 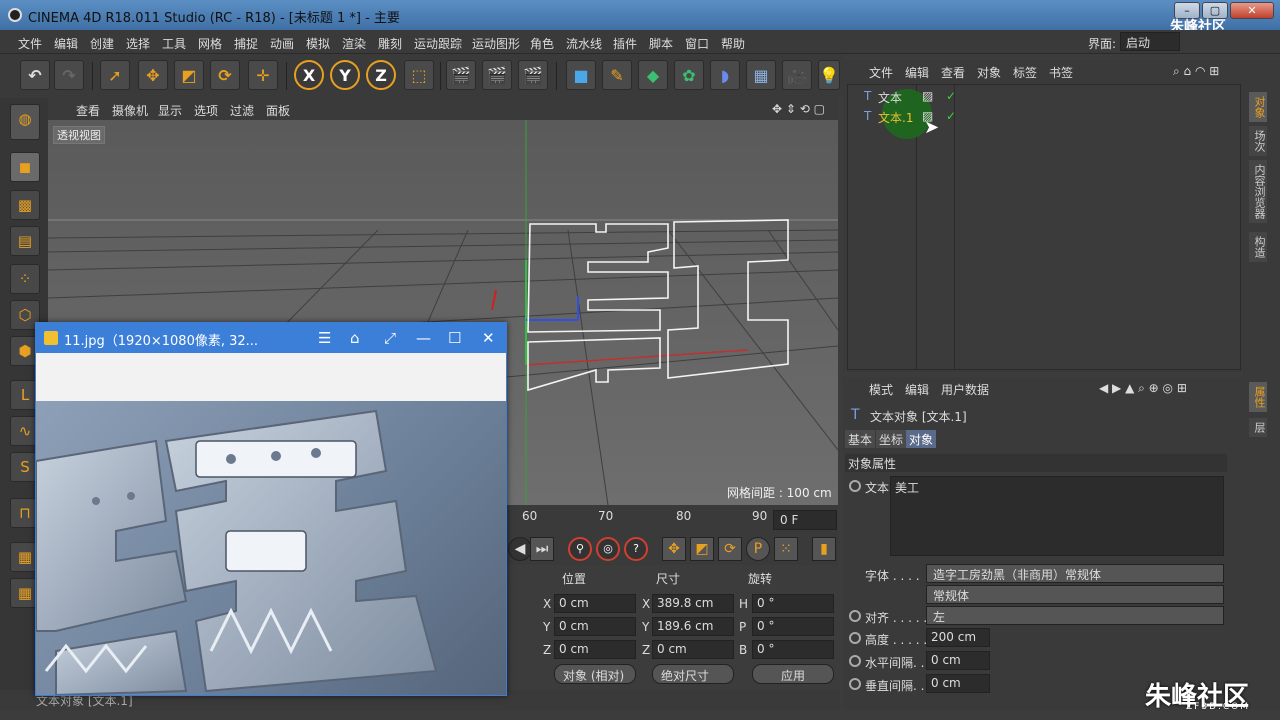 What do you see at coordinates (793, 626) in the screenshot?
I see `rot-p-field: 0 °` at bounding box center [793, 626].